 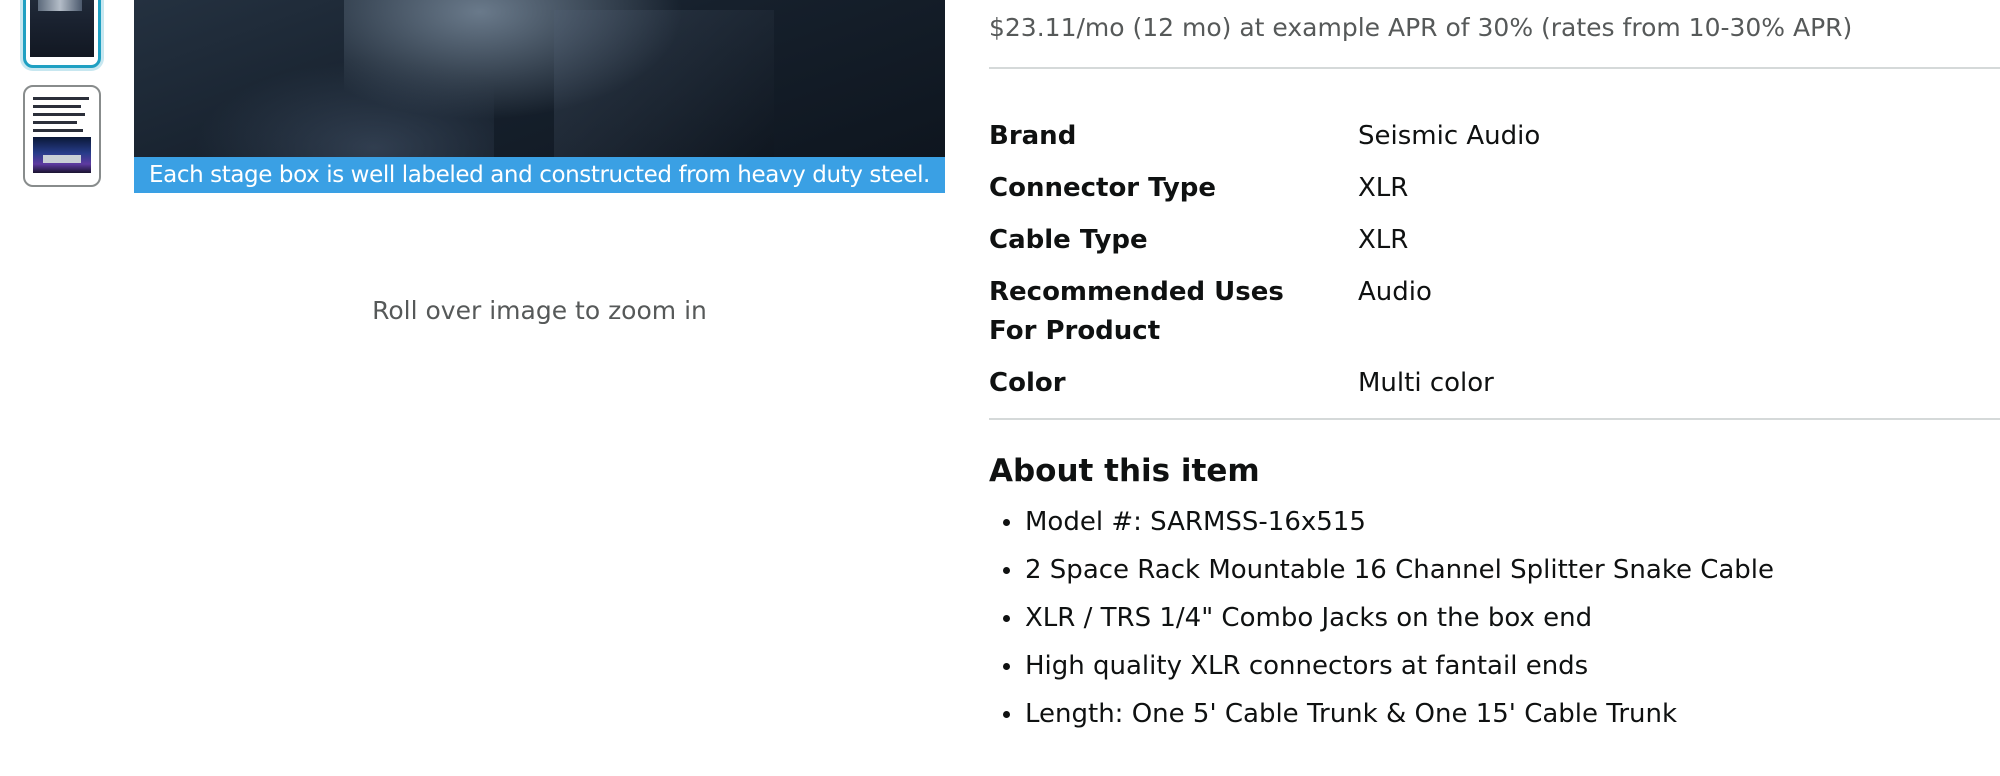 What do you see at coordinates (1264, 390) in the screenshot?
I see `spec-row-color: Color Multi color` at bounding box center [1264, 390].